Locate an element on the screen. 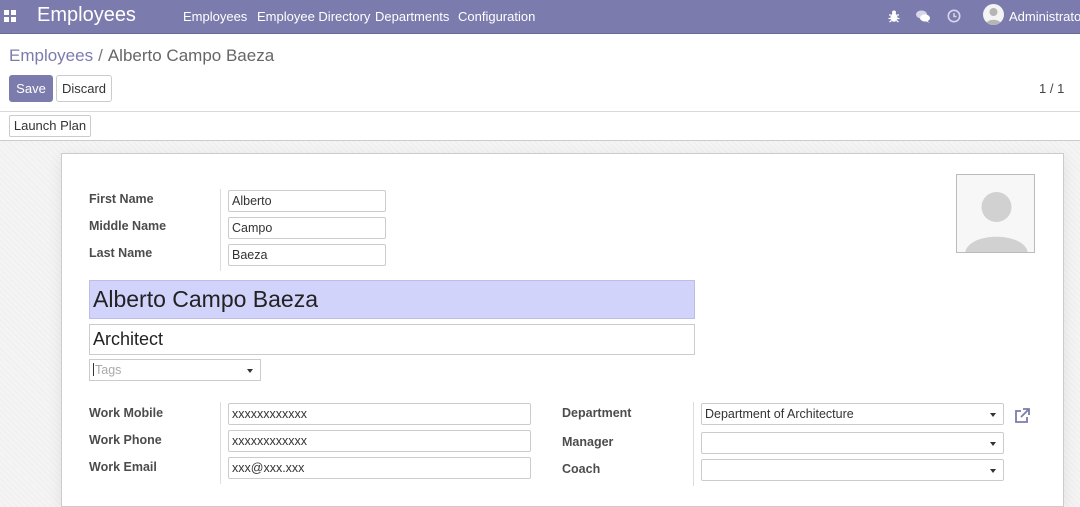  save-button: Save is located at coordinates (31, 88).